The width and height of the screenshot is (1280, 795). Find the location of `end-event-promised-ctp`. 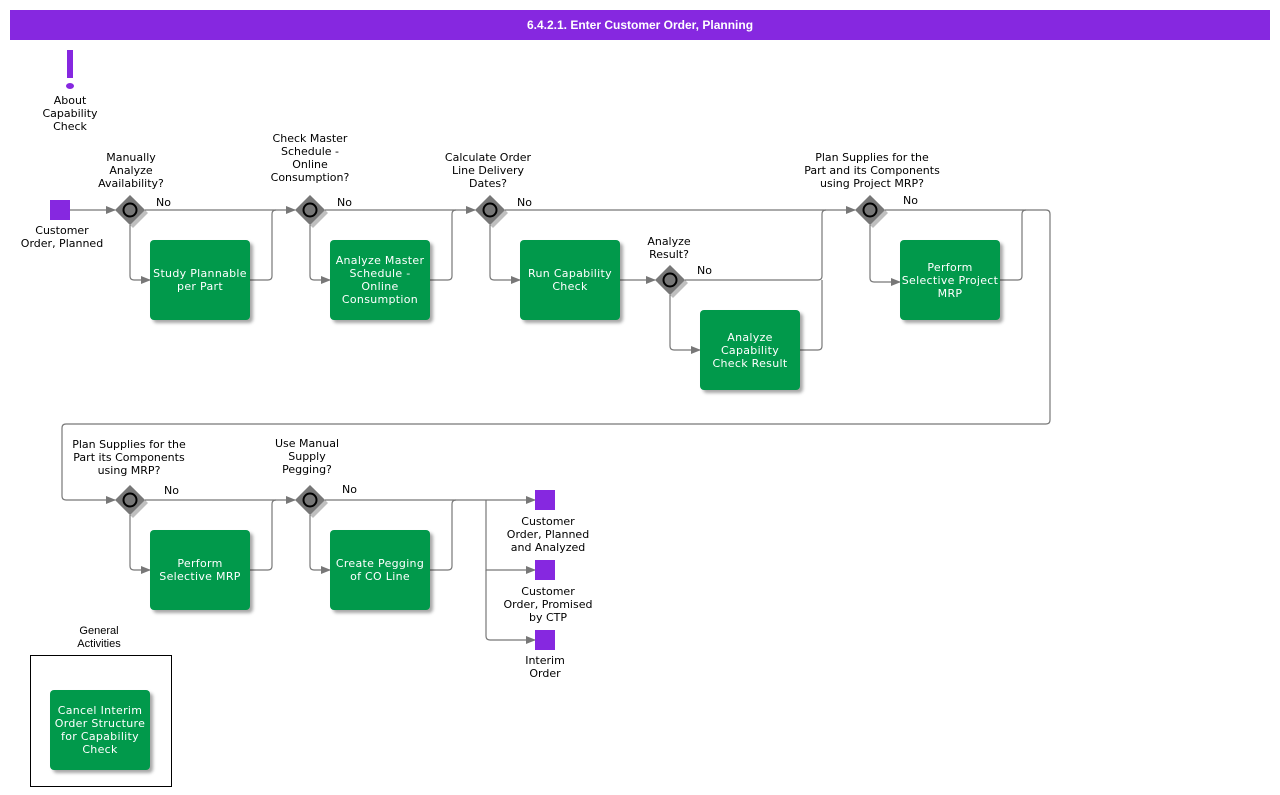

end-event-promised-ctp is located at coordinates (545, 570).